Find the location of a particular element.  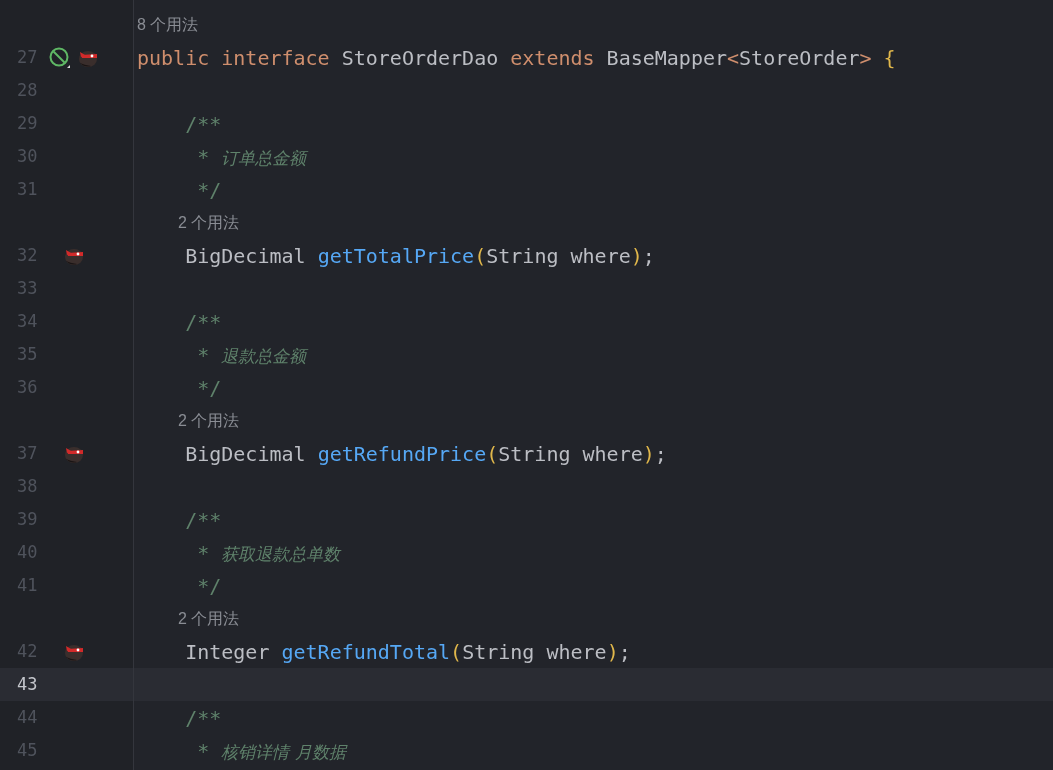

code-line: * 核销详情 月数据 is located at coordinates (271, 751).